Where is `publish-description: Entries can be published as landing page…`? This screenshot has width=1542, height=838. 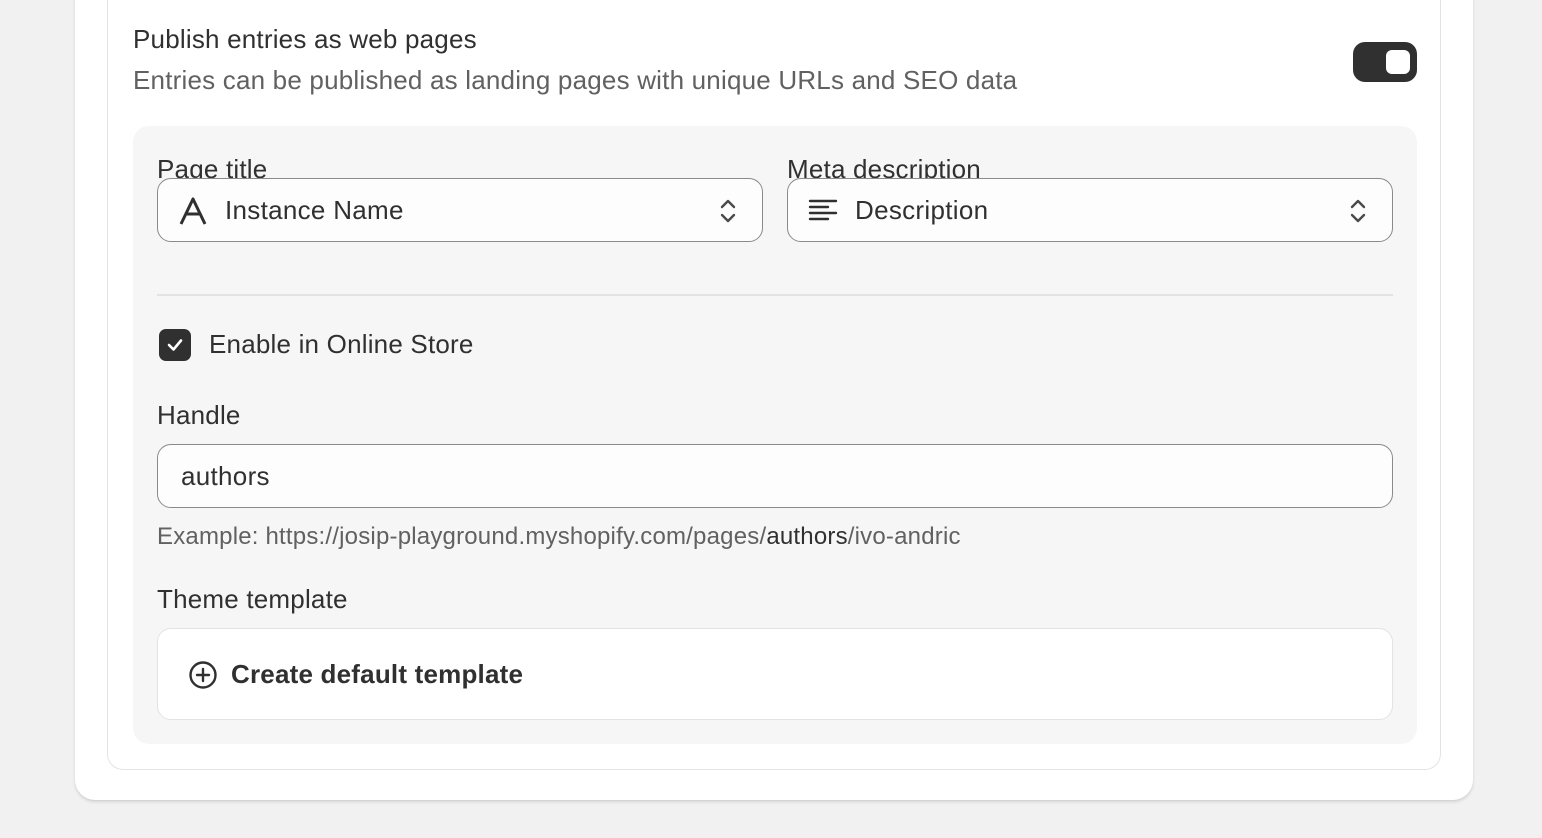 publish-description: Entries can be published as landing page… is located at coordinates (575, 80).